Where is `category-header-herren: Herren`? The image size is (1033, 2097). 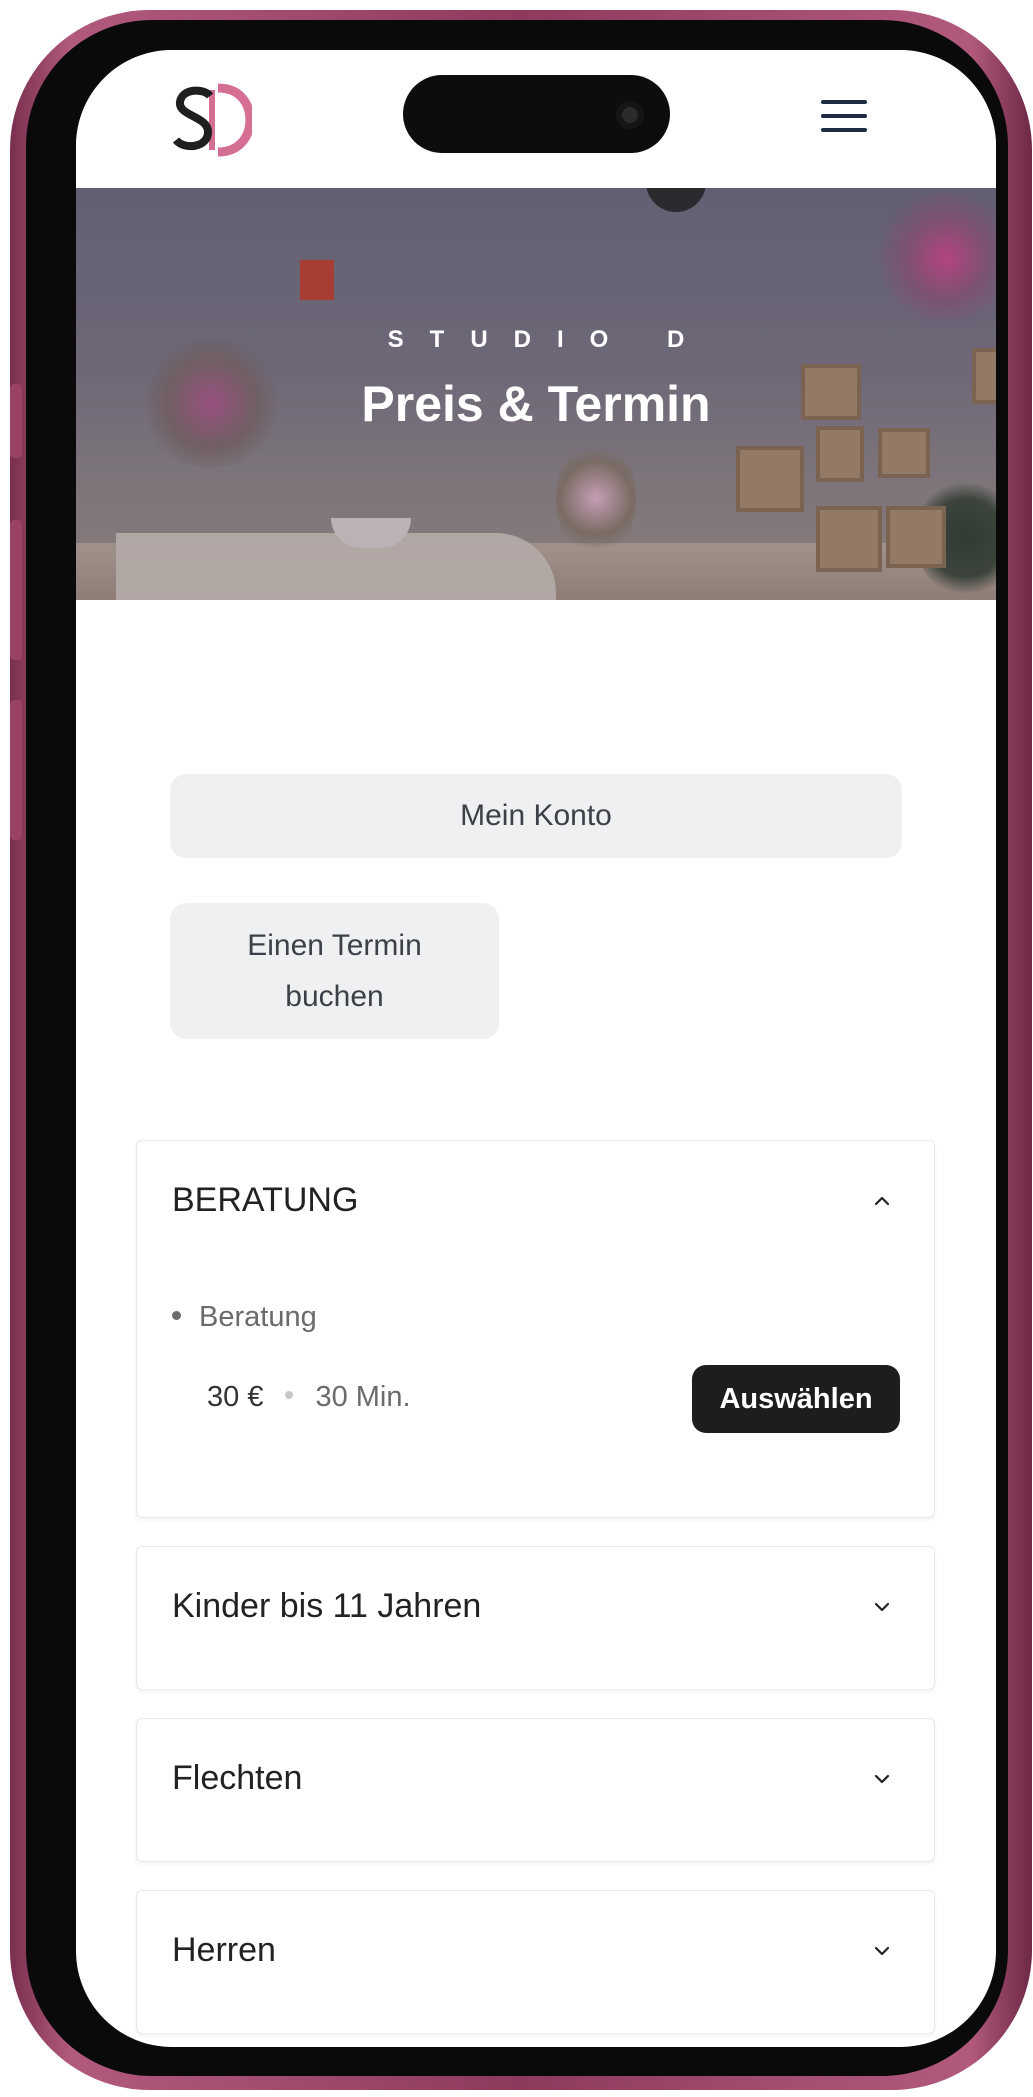 category-header-herren: Herren is located at coordinates (535, 1953).